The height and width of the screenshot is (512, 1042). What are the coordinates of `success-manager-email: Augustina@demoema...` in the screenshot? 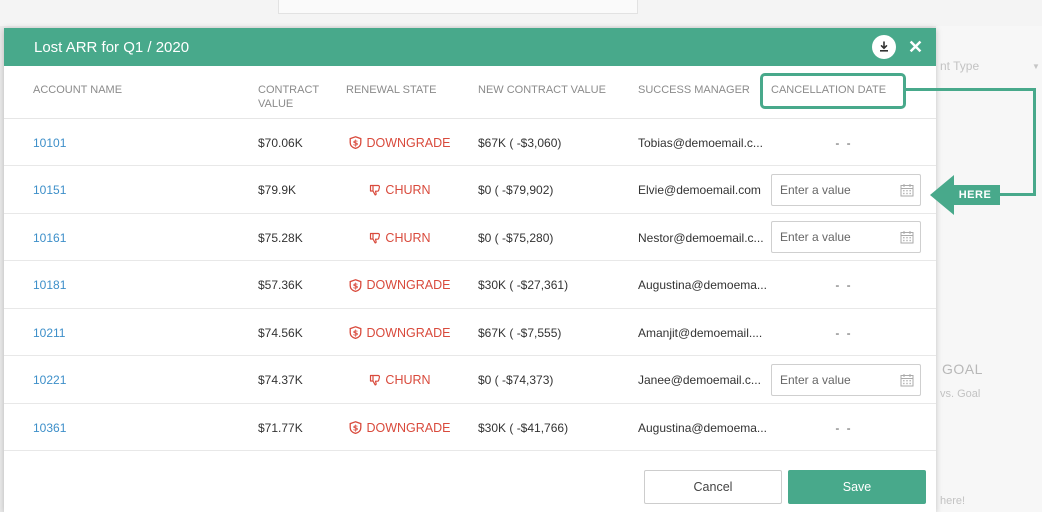 It's located at (702, 285).